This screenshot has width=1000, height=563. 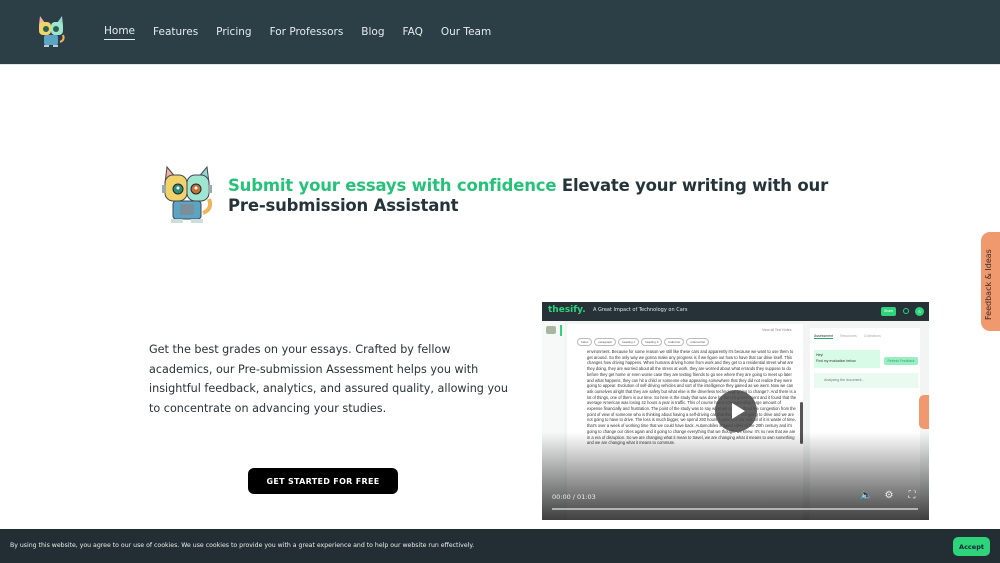 I want to click on chip: paragraph, so click(x=605, y=342).